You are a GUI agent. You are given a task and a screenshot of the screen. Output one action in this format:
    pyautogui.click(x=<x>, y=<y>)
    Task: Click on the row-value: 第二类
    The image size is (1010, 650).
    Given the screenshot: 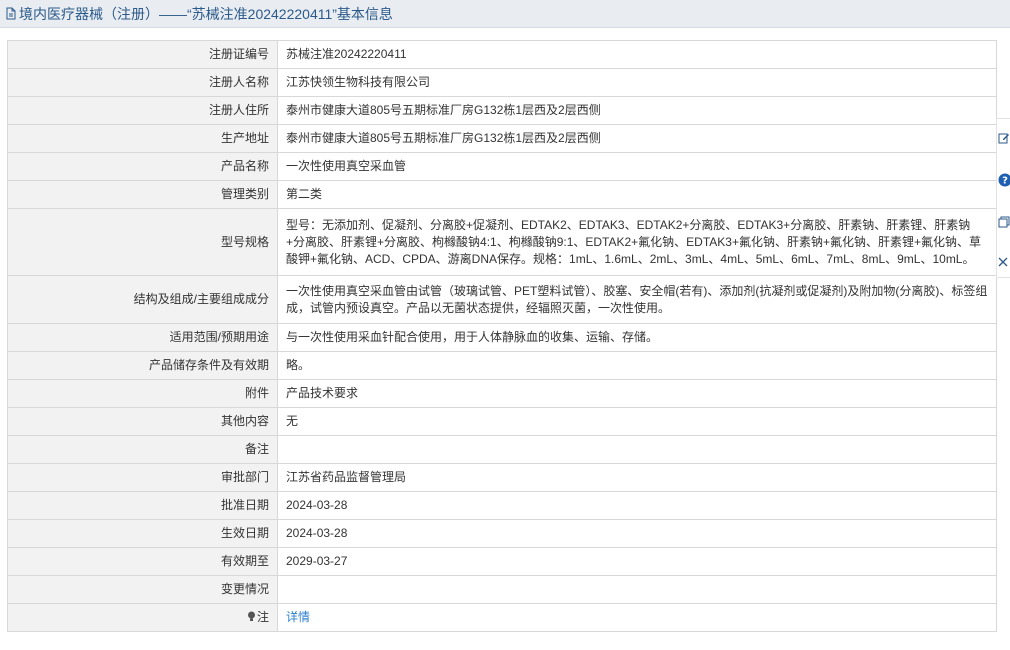 What is the action you would take?
    pyautogui.click(x=637, y=194)
    